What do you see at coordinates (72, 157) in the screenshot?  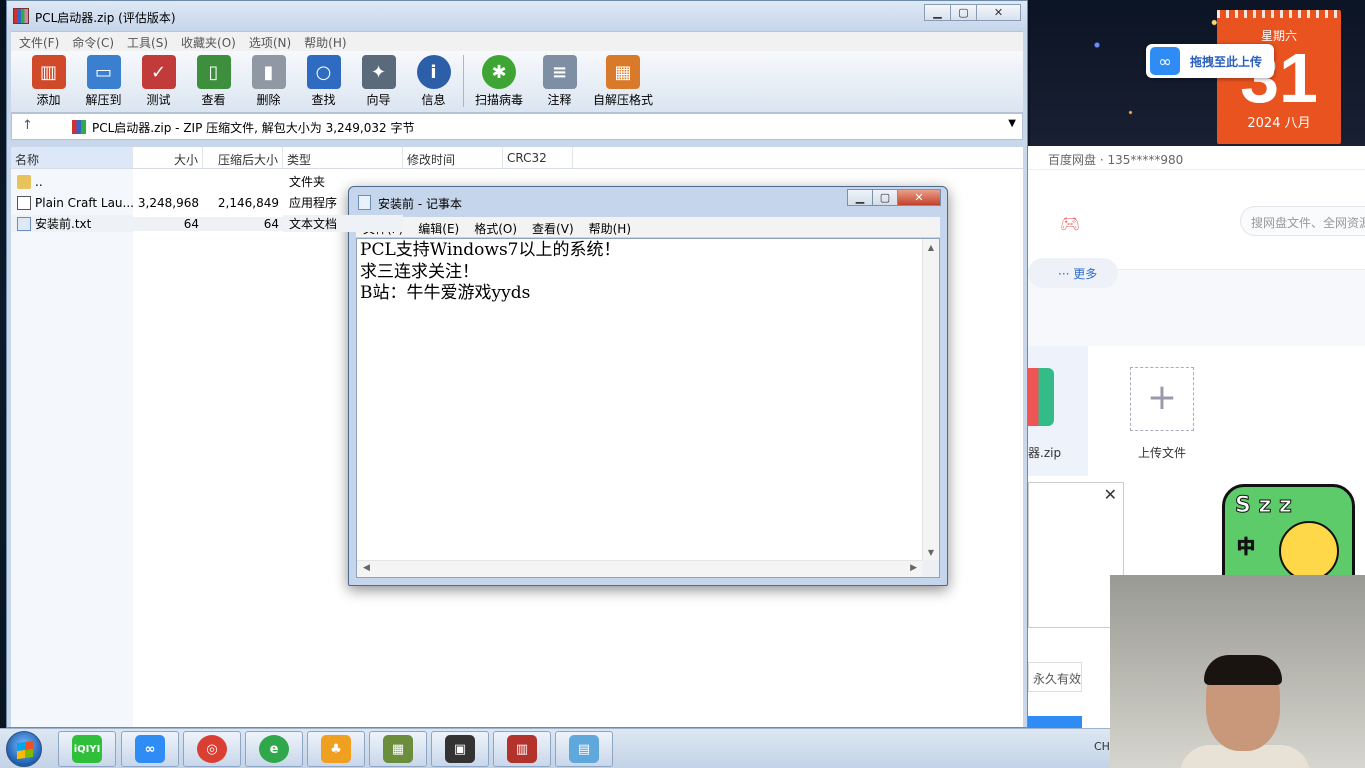 I see `col-name: 名称` at bounding box center [72, 157].